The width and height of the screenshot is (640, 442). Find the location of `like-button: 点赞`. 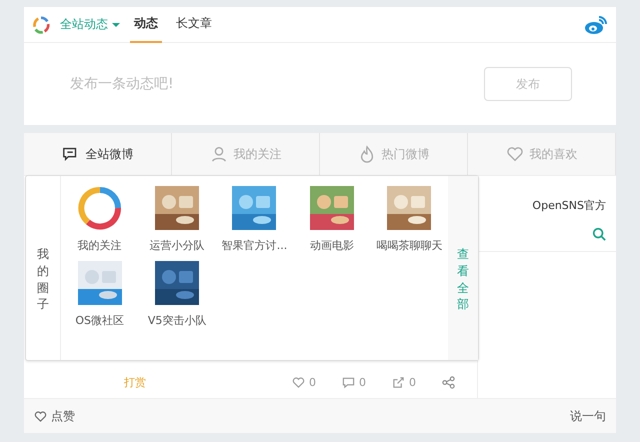

like-button: 点赞 is located at coordinates (63, 416).